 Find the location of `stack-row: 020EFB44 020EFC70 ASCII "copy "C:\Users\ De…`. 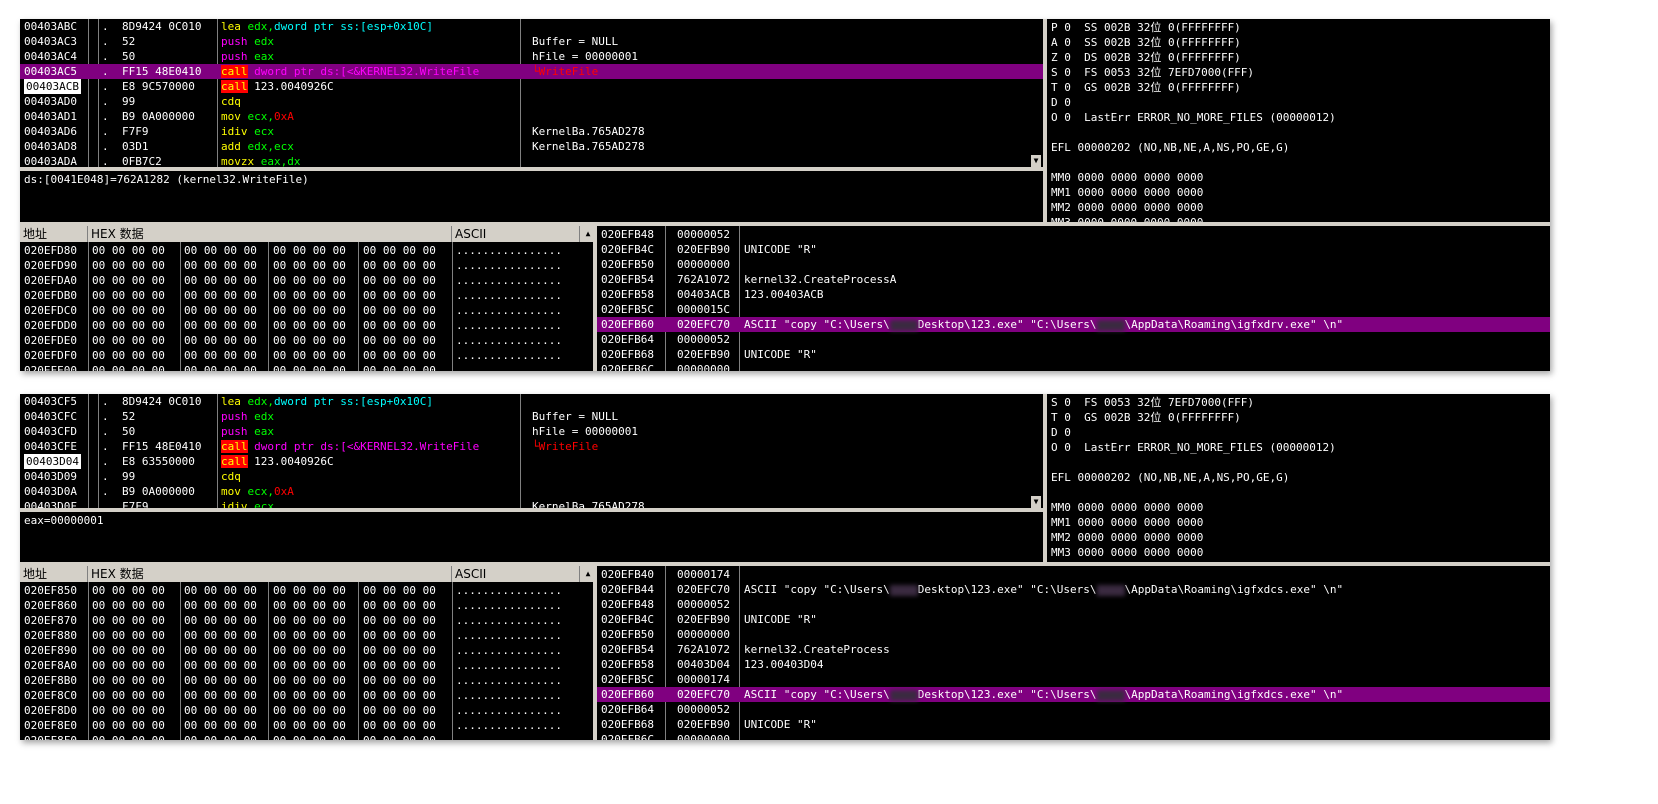

stack-row: 020EFB44 020EFC70 ASCII "copy "C:\Users\ De… is located at coordinates (1073, 589).